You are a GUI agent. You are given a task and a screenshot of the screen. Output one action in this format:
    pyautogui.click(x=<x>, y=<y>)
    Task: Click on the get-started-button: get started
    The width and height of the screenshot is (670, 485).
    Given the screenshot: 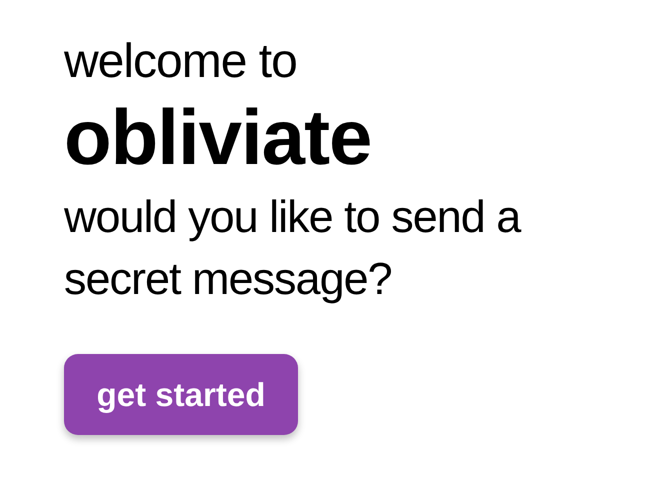 What is the action you would take?
    pyautogui.click(x=181, y=394)
    